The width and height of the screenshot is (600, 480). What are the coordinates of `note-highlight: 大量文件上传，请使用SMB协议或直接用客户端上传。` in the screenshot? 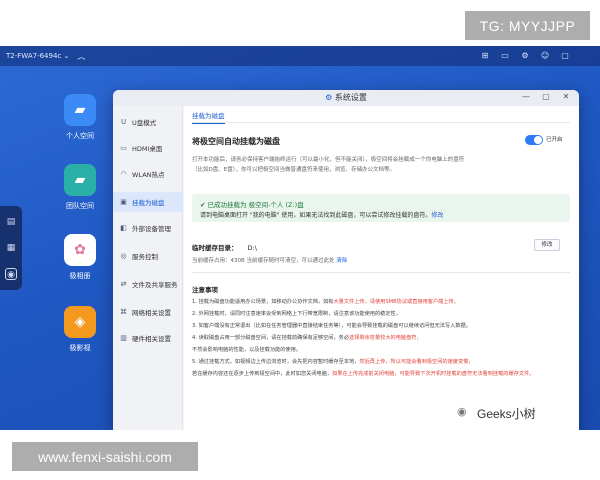 It's located at (396, 302).